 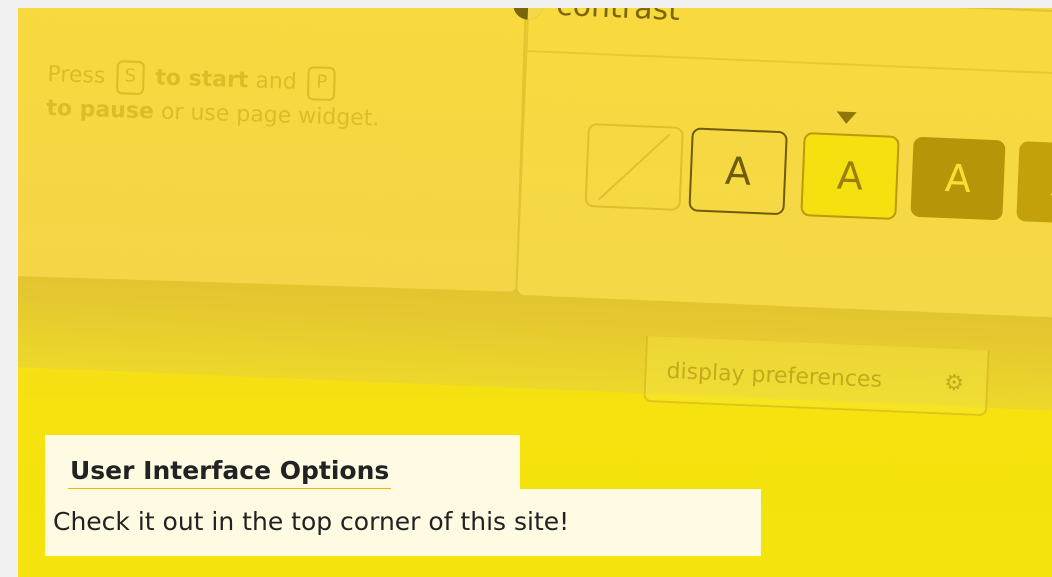 What do you see at coordinates (230, 472) in the screenshot?
I see `caption-title: User Interface Options` at bounding box center [230, 472].